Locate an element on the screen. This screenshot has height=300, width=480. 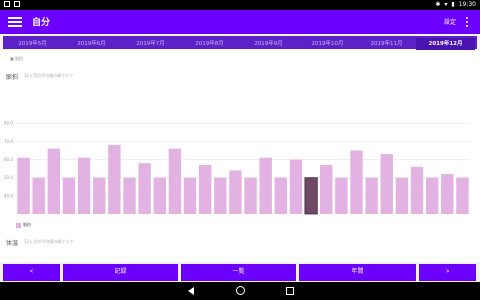
section-subtitle-temperature: 12ヶ月の平均値の棒グラフ is located at coordinates (49, 241).